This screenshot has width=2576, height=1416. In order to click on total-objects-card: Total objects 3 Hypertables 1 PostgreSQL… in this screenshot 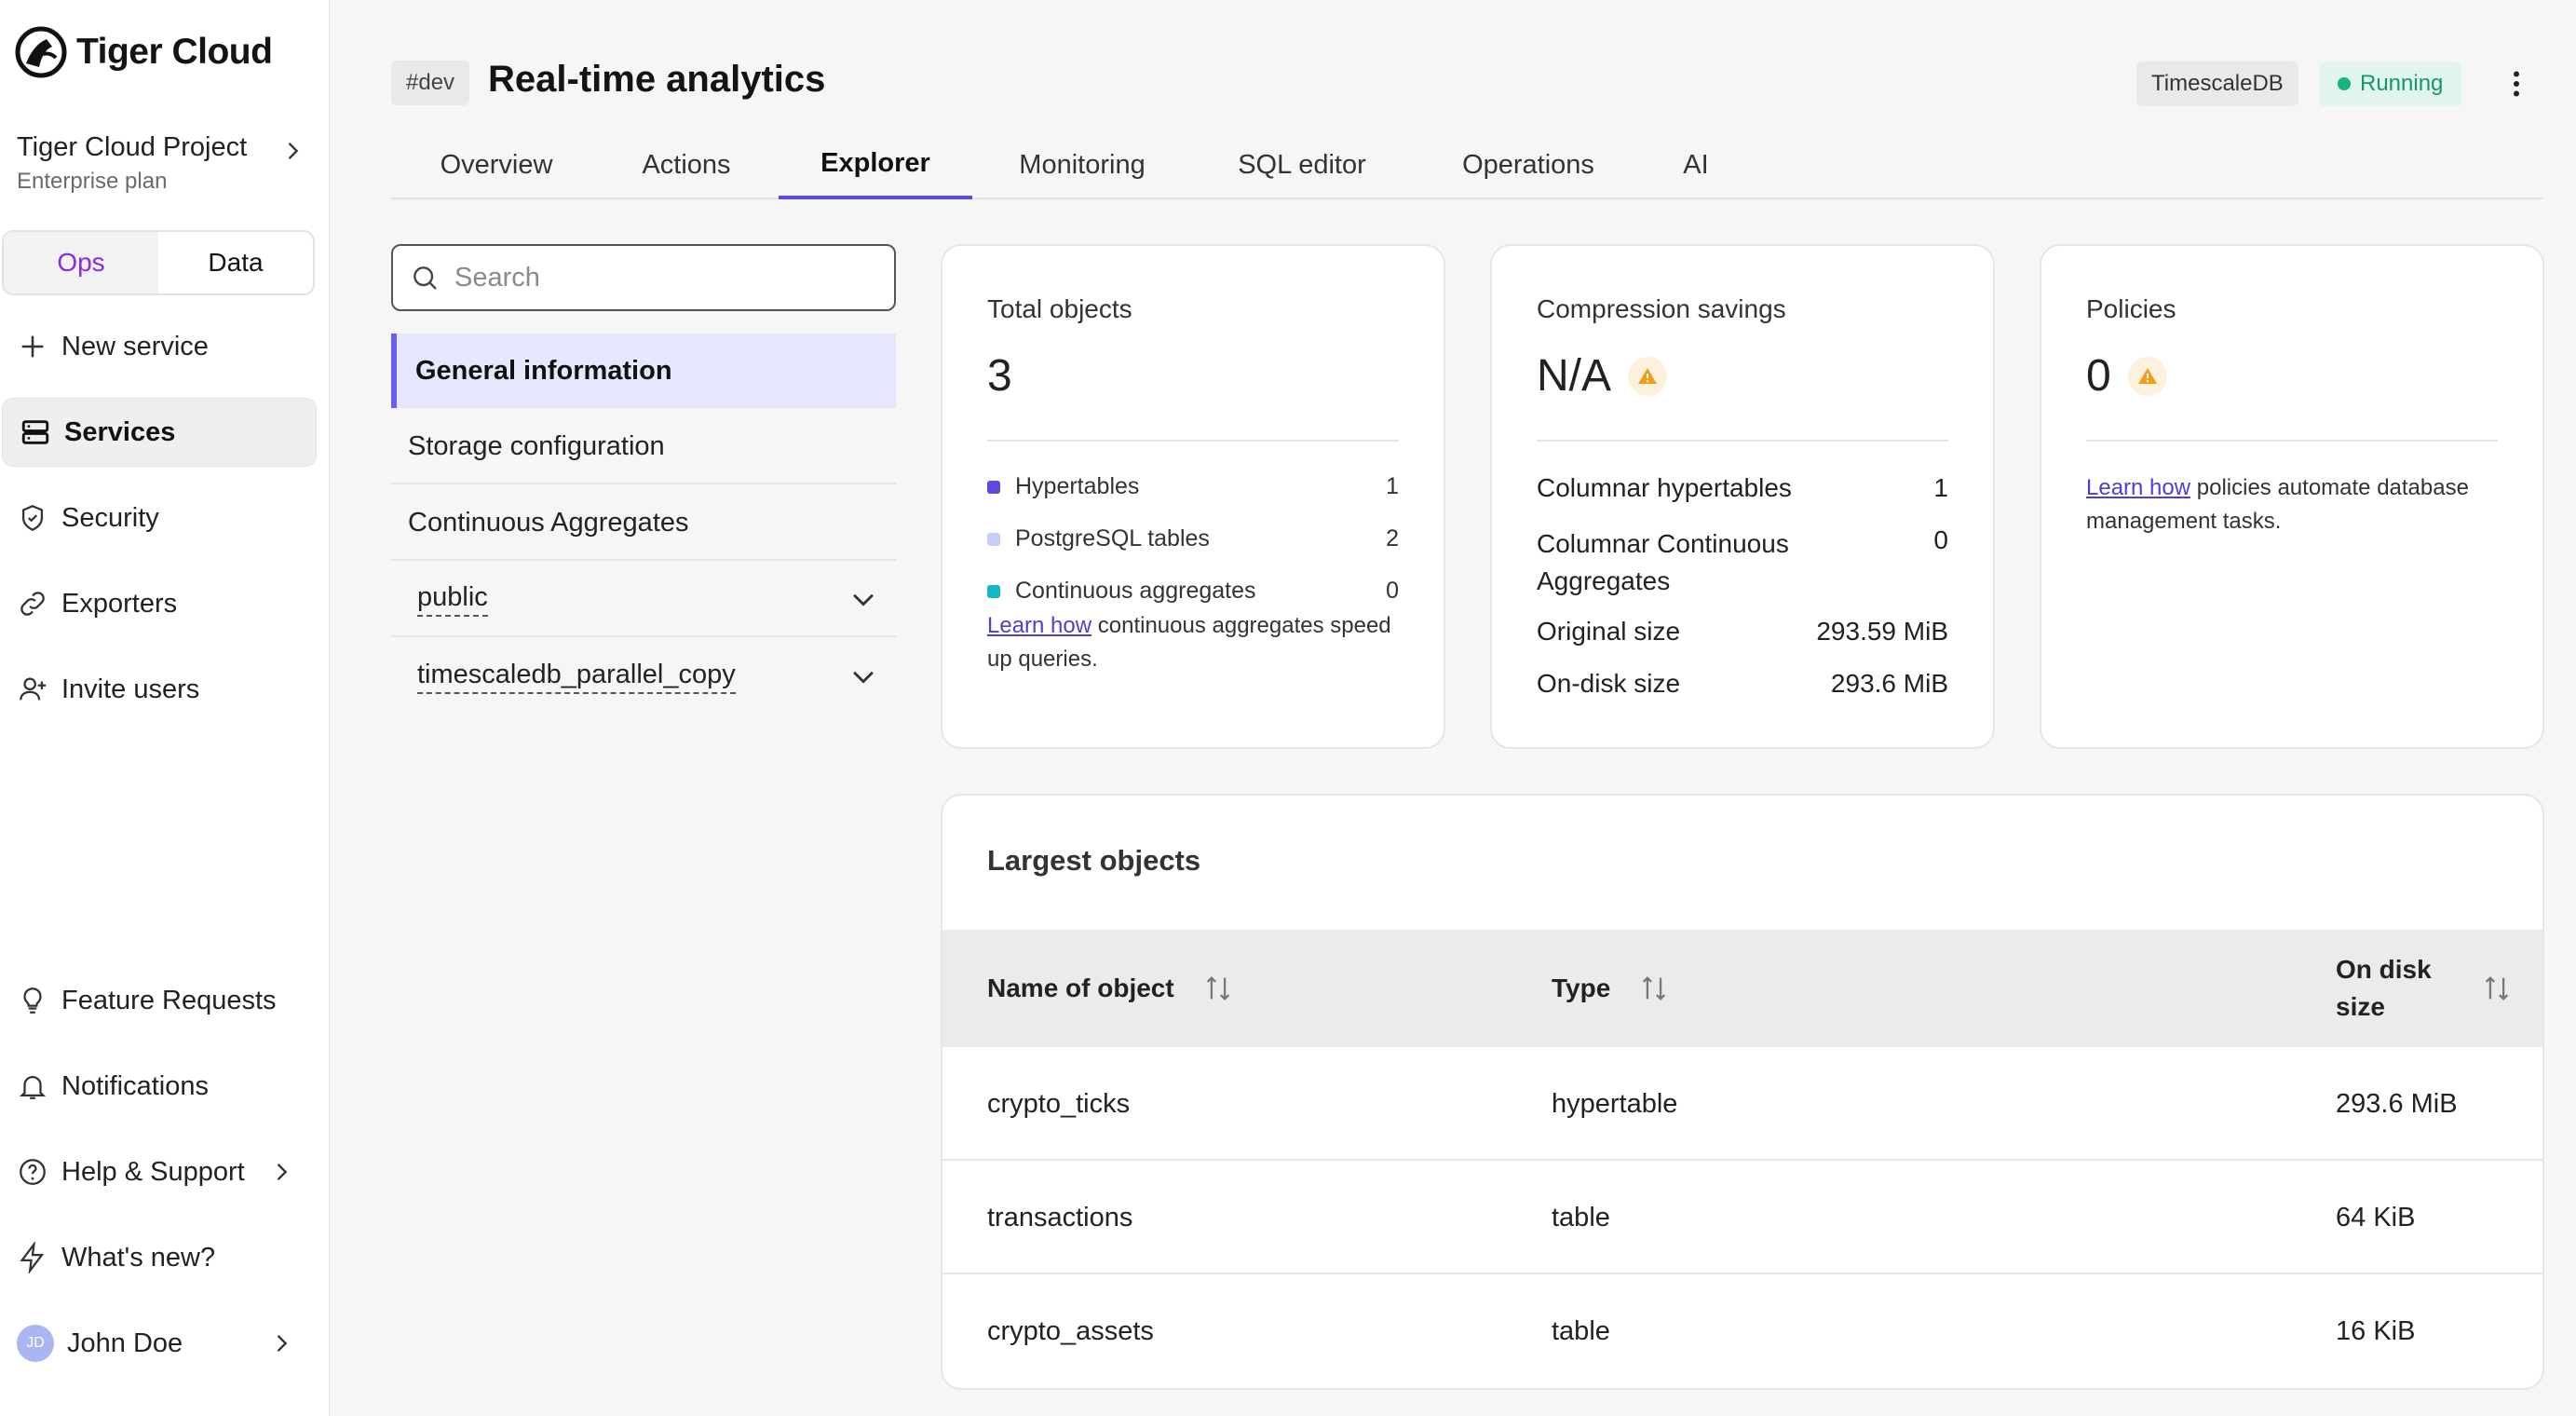, I will do `click(1193, 497)`.